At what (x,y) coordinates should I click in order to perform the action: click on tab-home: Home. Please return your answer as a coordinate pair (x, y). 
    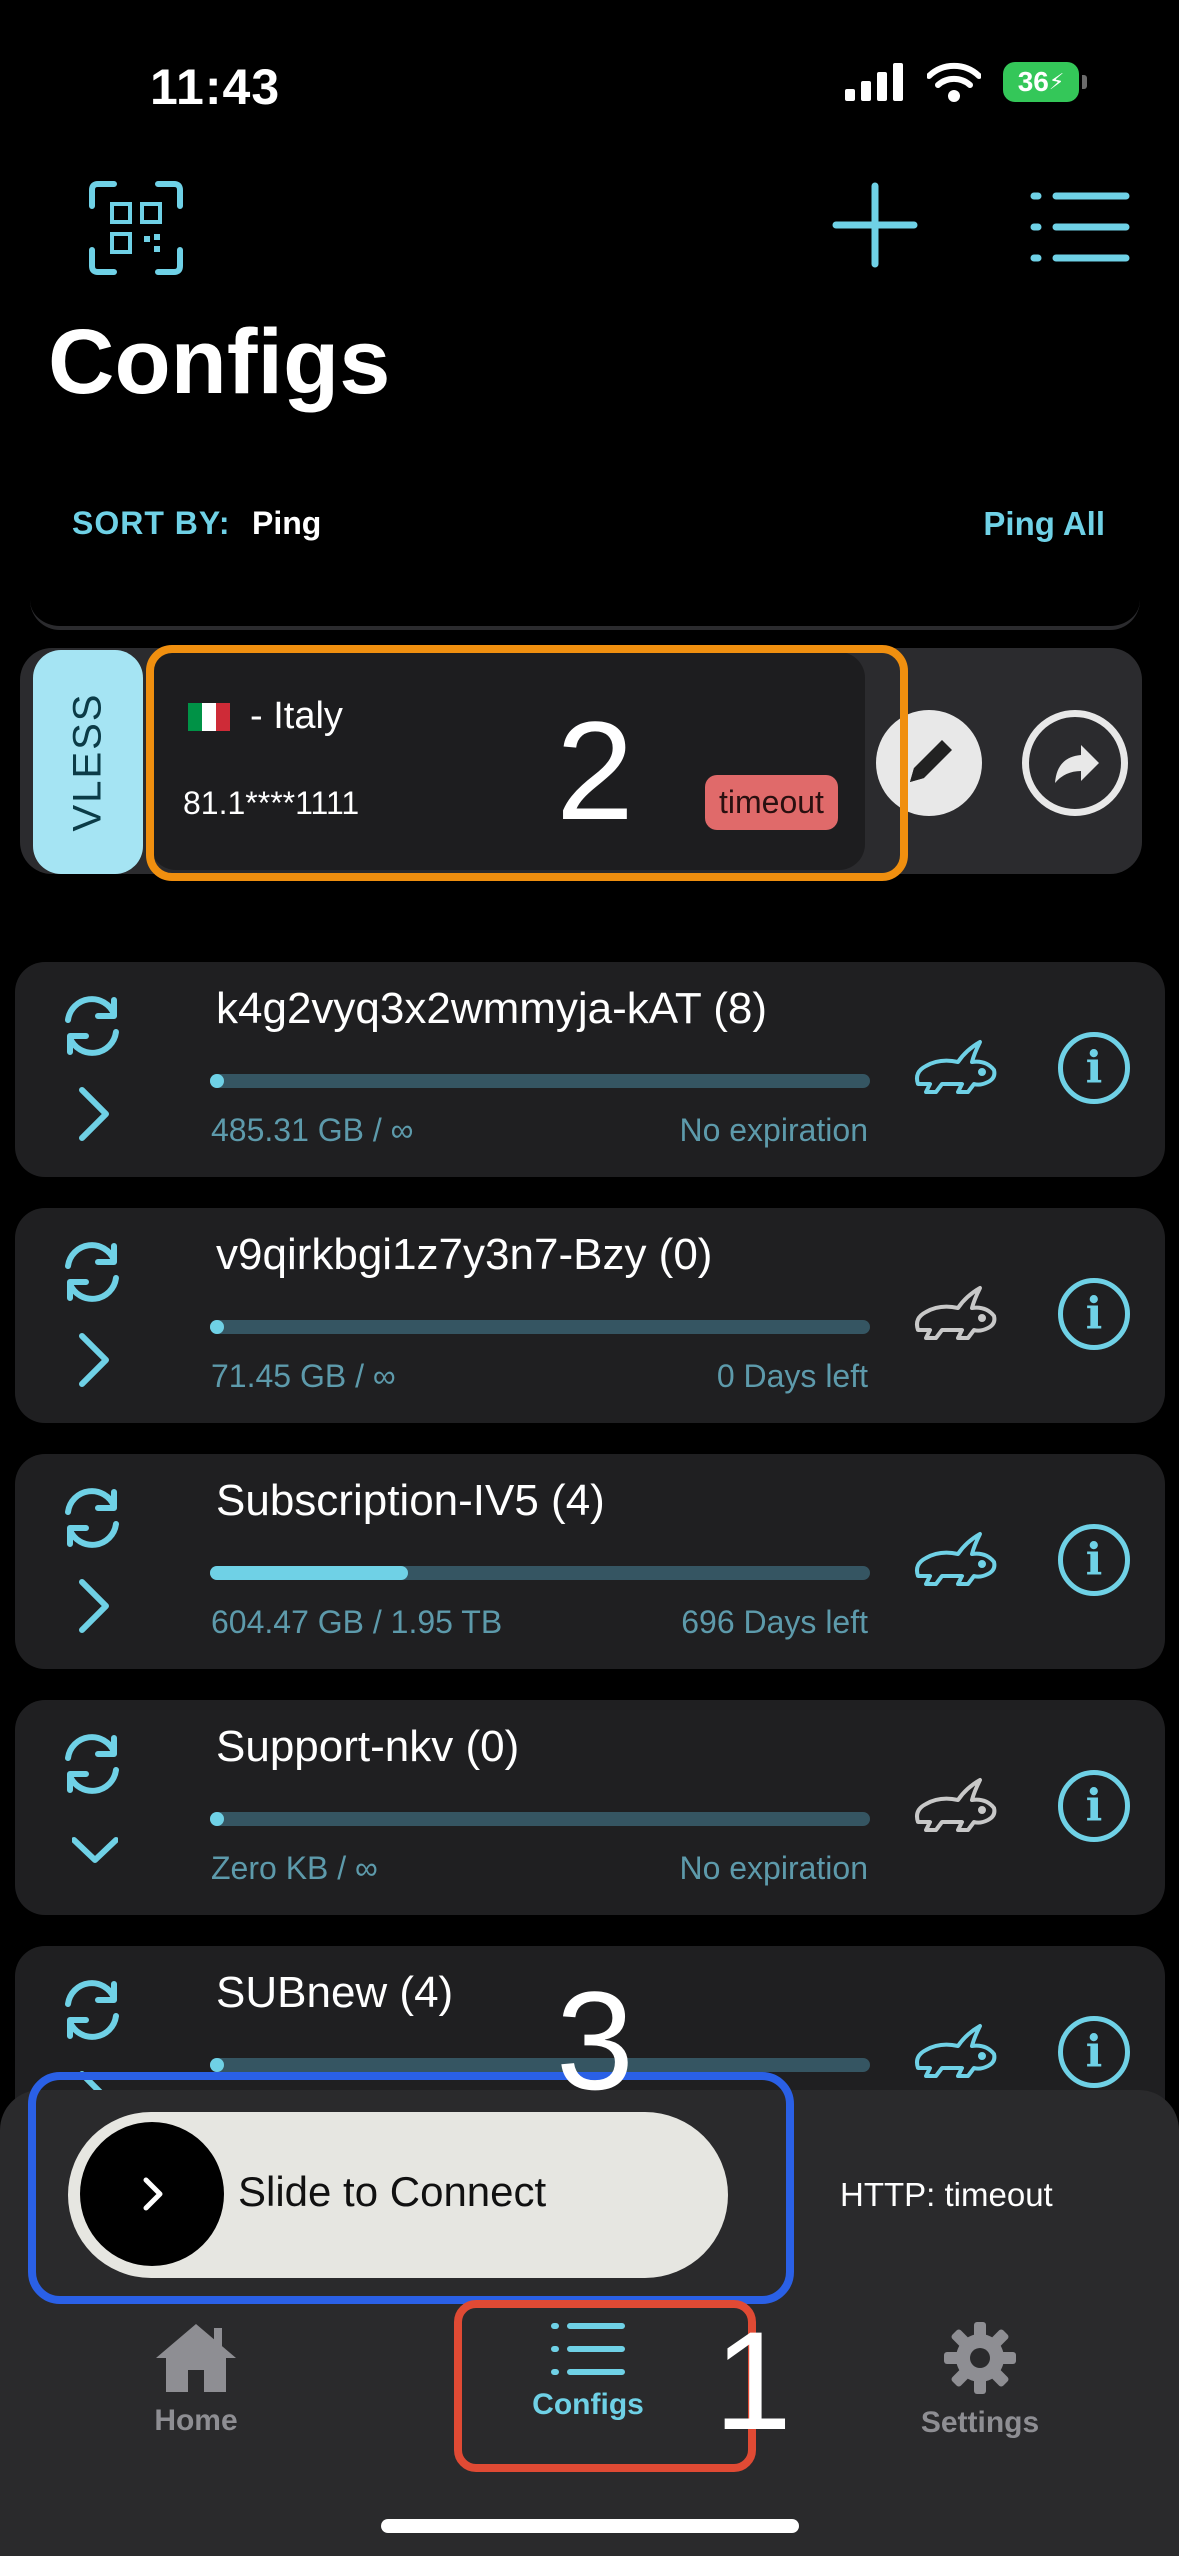
    Looking at the image, I should click on (196, 2379).